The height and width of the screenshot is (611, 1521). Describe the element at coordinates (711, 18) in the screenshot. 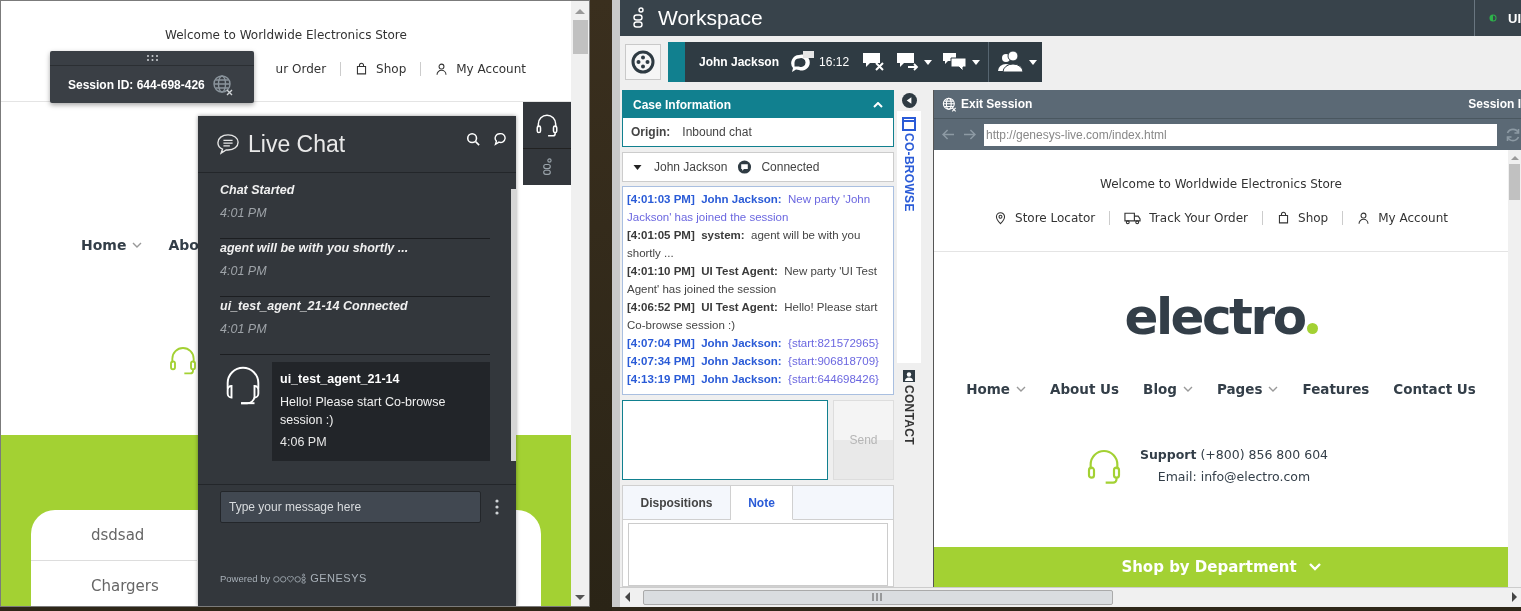

I see `window-title: Workspace` at that location.